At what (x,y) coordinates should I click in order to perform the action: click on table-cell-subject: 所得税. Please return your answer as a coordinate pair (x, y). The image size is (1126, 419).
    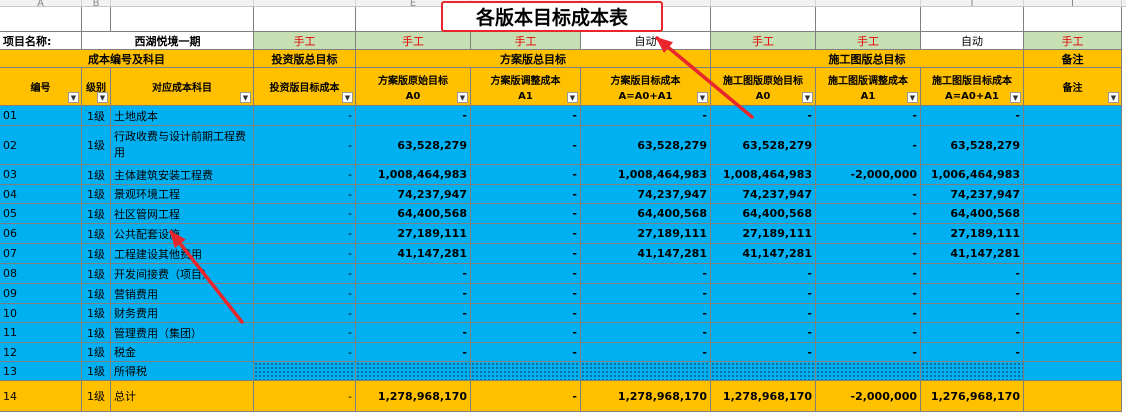
    Looking at the image, I should click on (182, 371).